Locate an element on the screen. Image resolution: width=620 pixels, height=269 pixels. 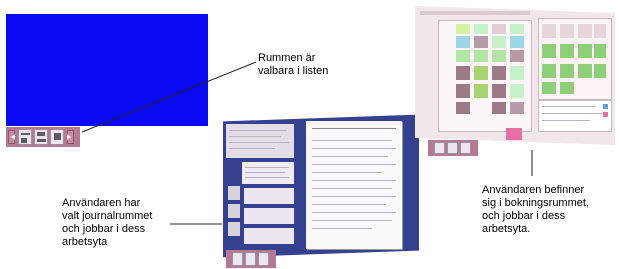
booking-caption-line: och jobbar i dess is located at coordinates (524, 216).